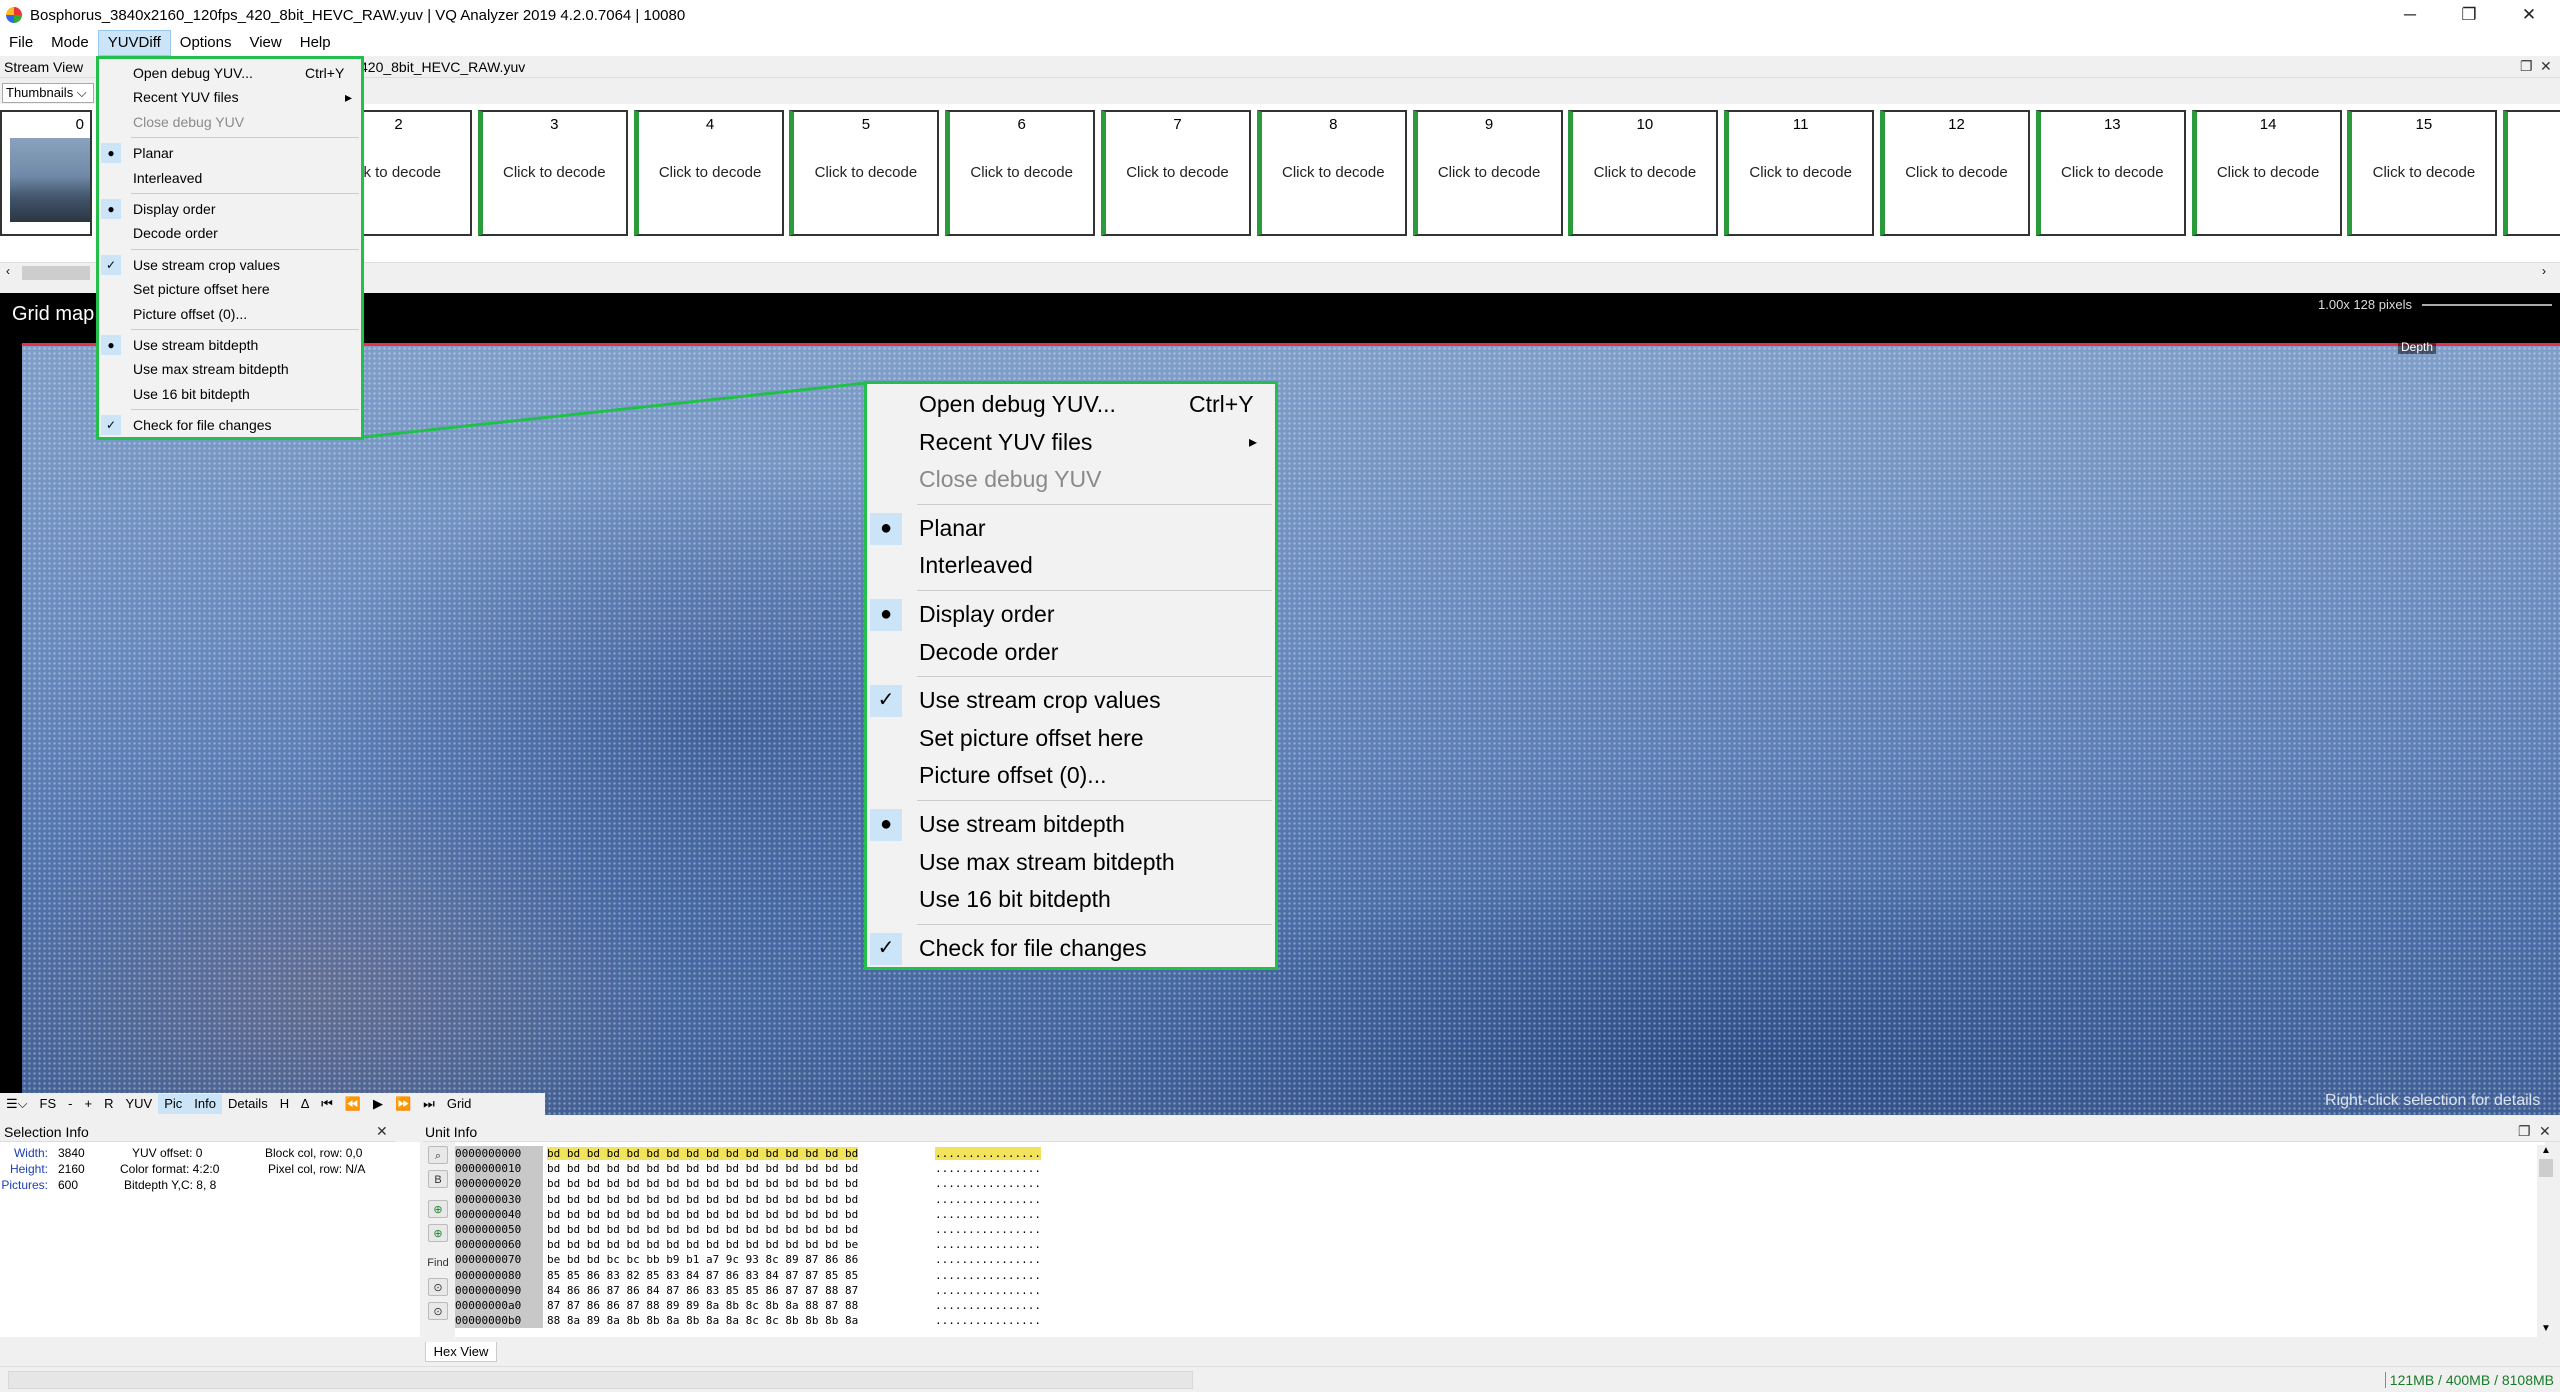  I want to click on scroll-up-icon: ▲, so click(2546, 1150).